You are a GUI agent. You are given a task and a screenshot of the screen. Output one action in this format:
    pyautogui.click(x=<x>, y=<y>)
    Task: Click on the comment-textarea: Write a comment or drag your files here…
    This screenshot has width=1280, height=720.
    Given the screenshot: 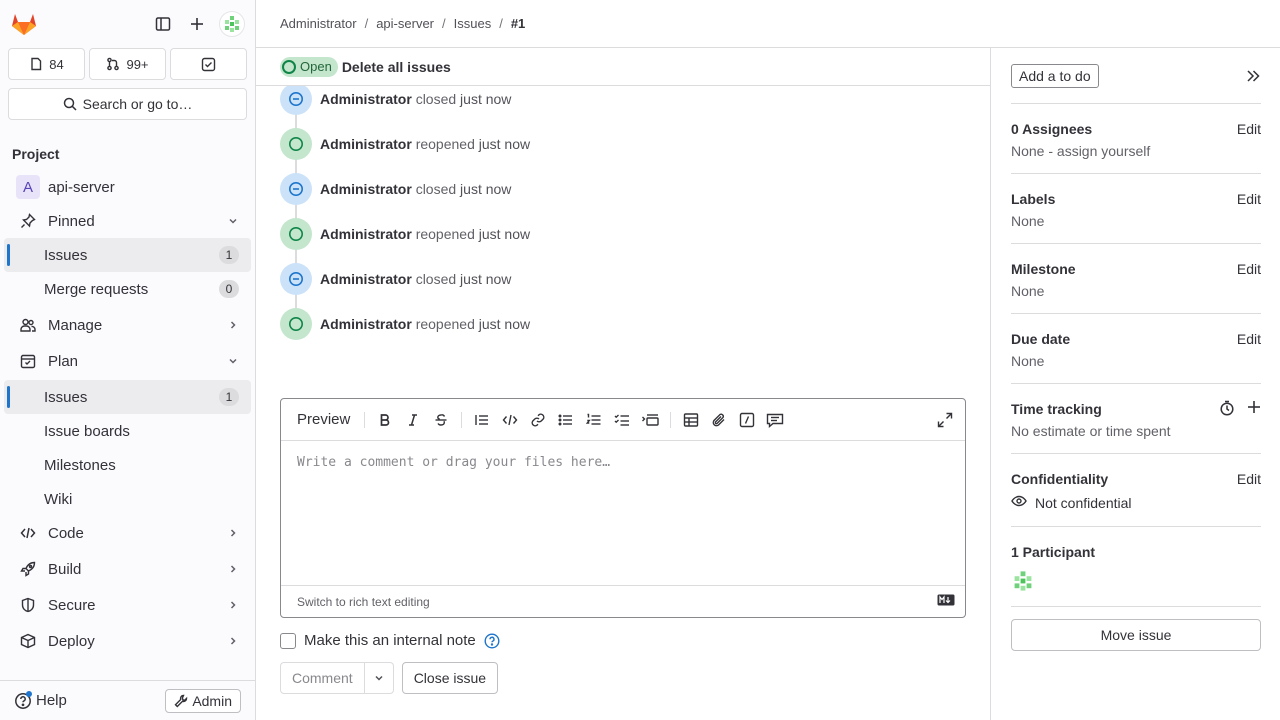 What is the action you would take?
    pyautogui.click(x=623, y=513)
    